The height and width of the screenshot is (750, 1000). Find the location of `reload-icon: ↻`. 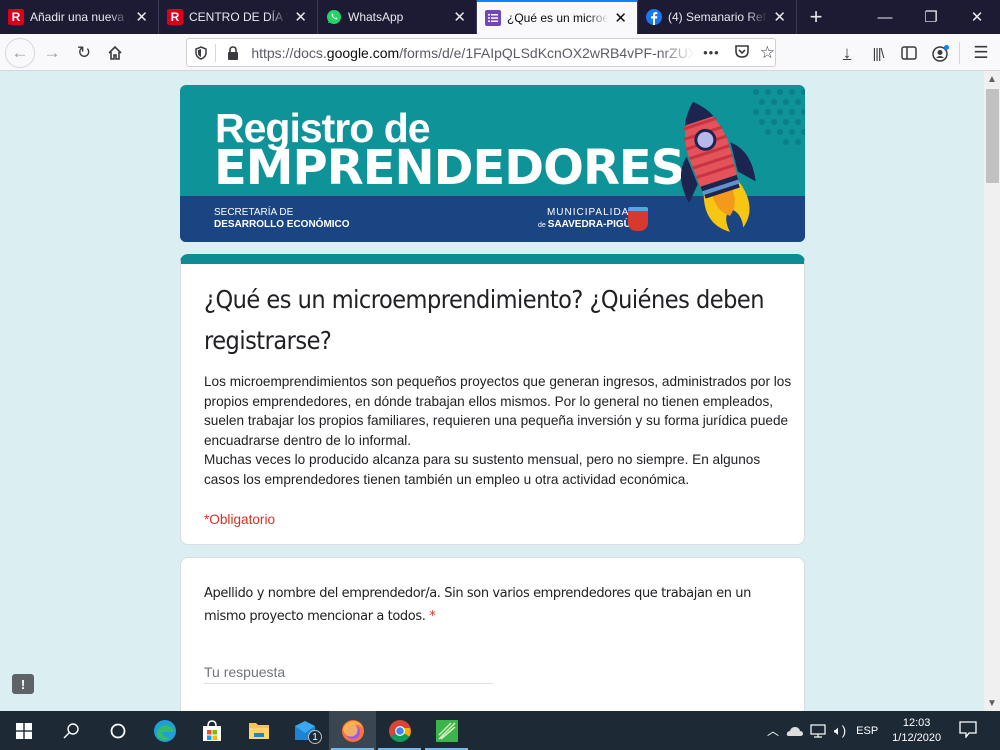

reload-icon: ↻ is located at coordinates (84, 52).